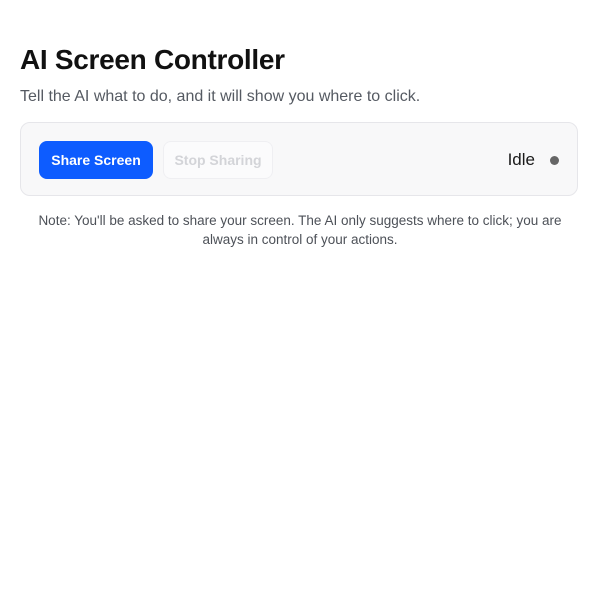  I want to click on status-indicator: Idle, so click(533, 160).